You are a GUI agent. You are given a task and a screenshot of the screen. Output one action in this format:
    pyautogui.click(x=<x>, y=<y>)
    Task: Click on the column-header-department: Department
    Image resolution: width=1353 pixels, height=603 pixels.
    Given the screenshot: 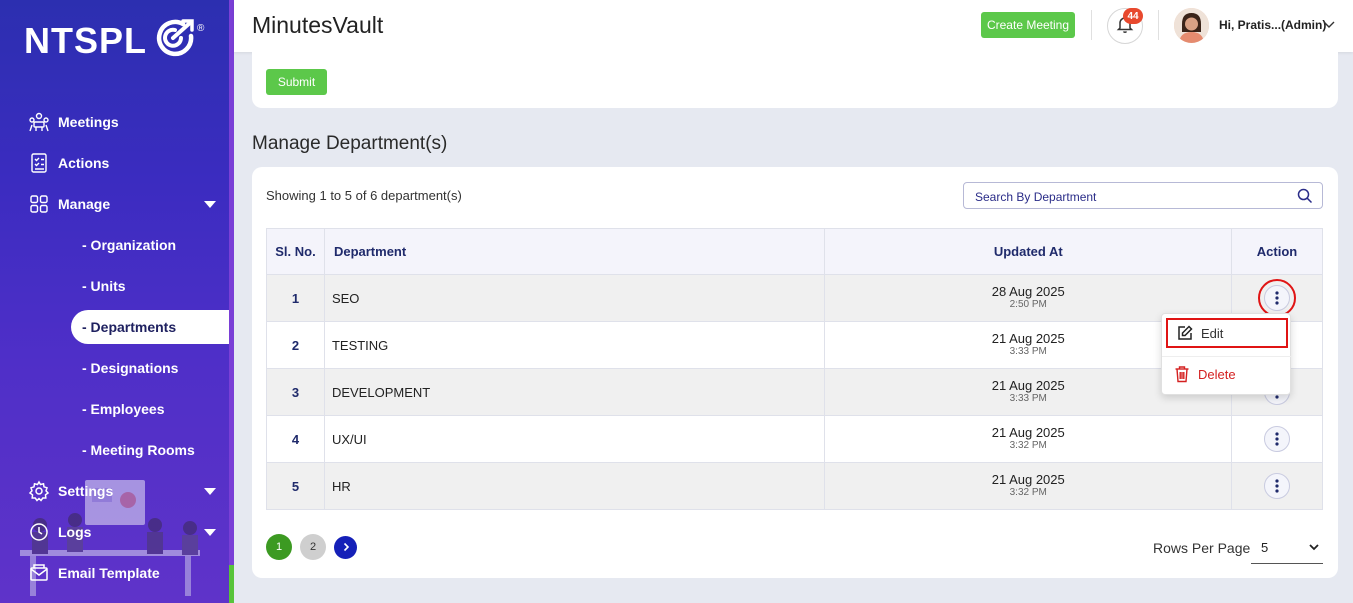 What is the action you would take?
    pyautogui.click(x=574, y=251)
    